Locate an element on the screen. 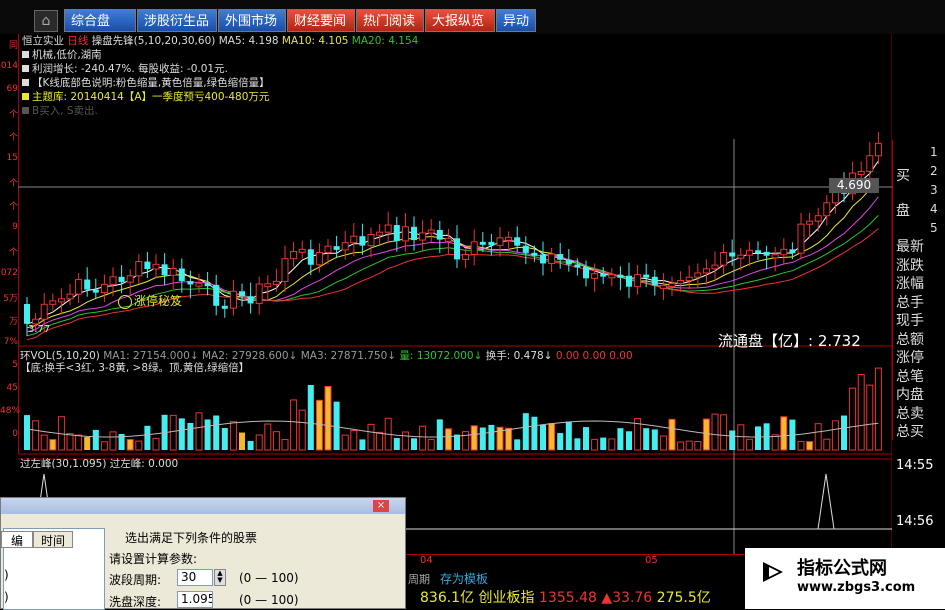 This screenshot has height=610, width=945. menu-item-2: 外围市场 is located at coordinates (252, 20).